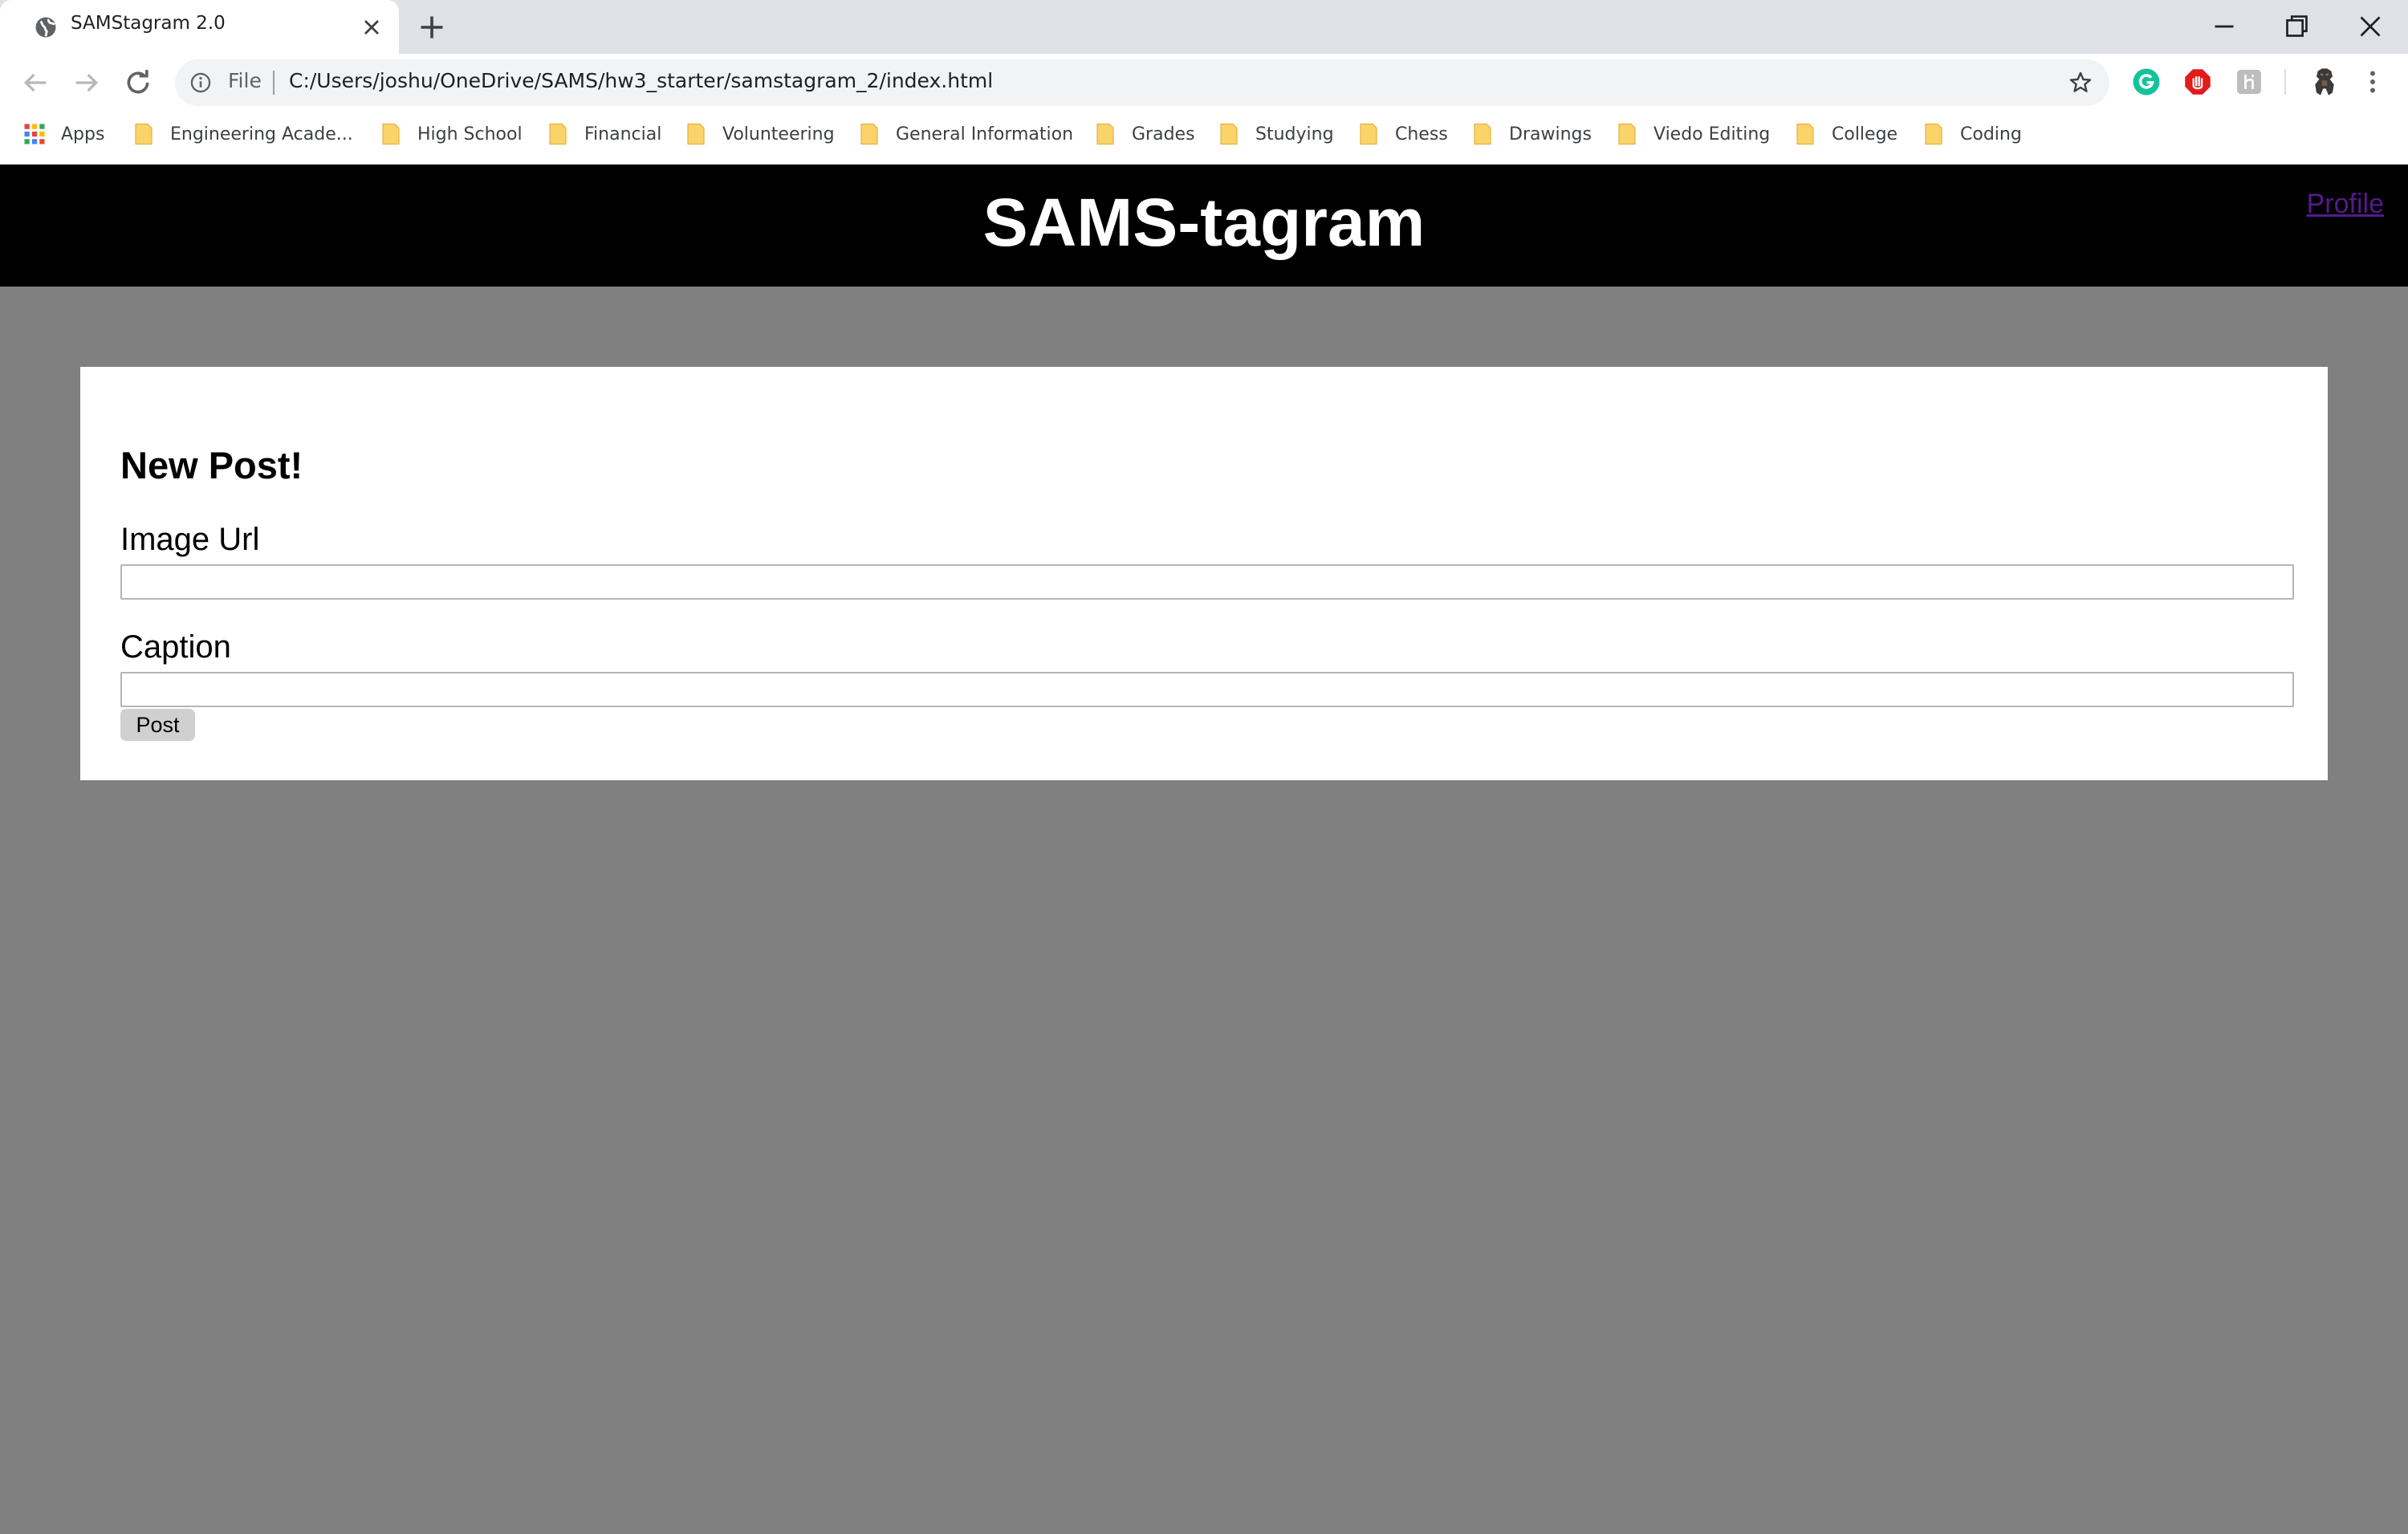  I want to click on restore-icon, so click(2296, 27).